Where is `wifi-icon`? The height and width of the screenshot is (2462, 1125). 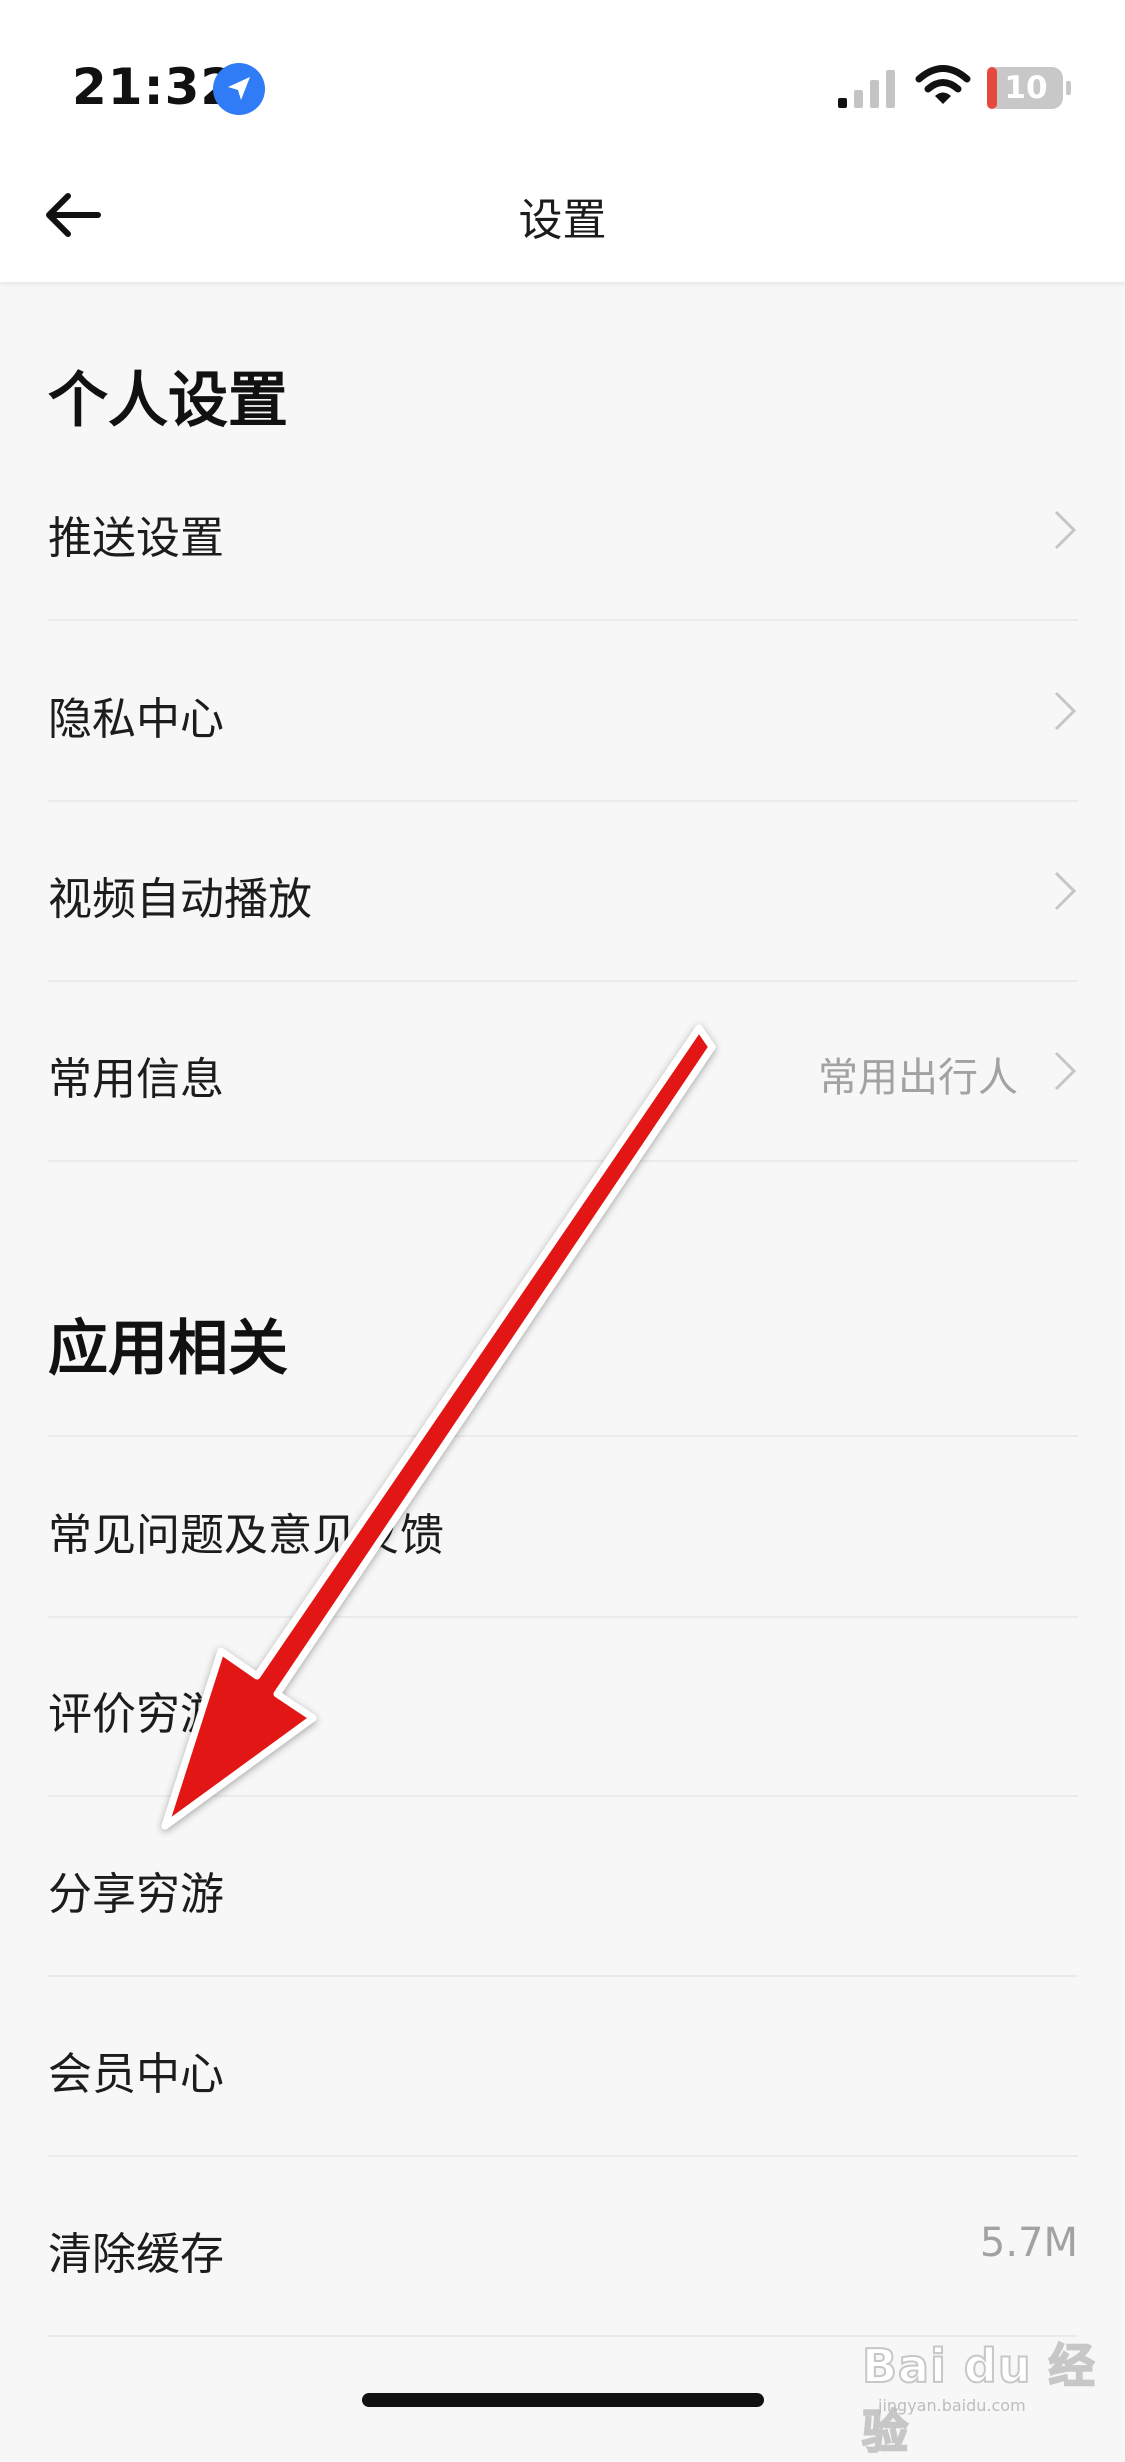 wifi-icon is located at coordinates (943, 84).